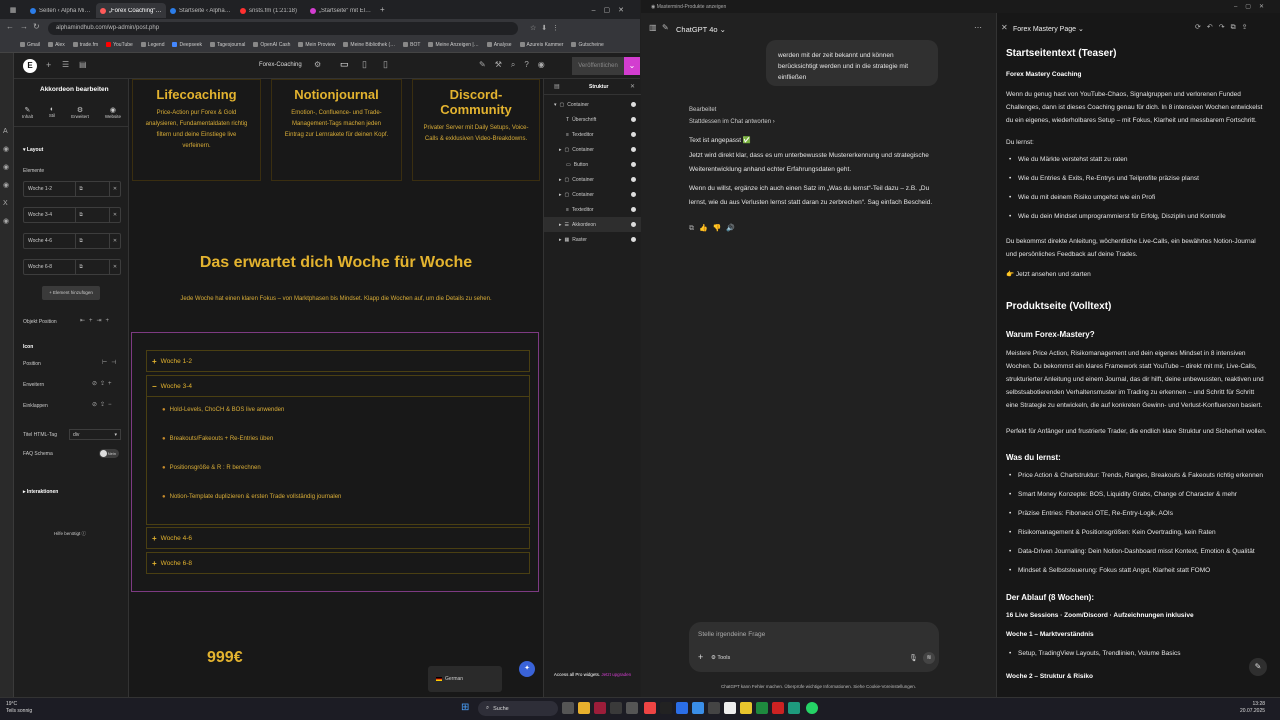  What do you see at coordinates (72, 215) in the screenshot?
I see `repeater-item: Woche 3-4 ⧉ ✕` at bounding box center [72, 215].